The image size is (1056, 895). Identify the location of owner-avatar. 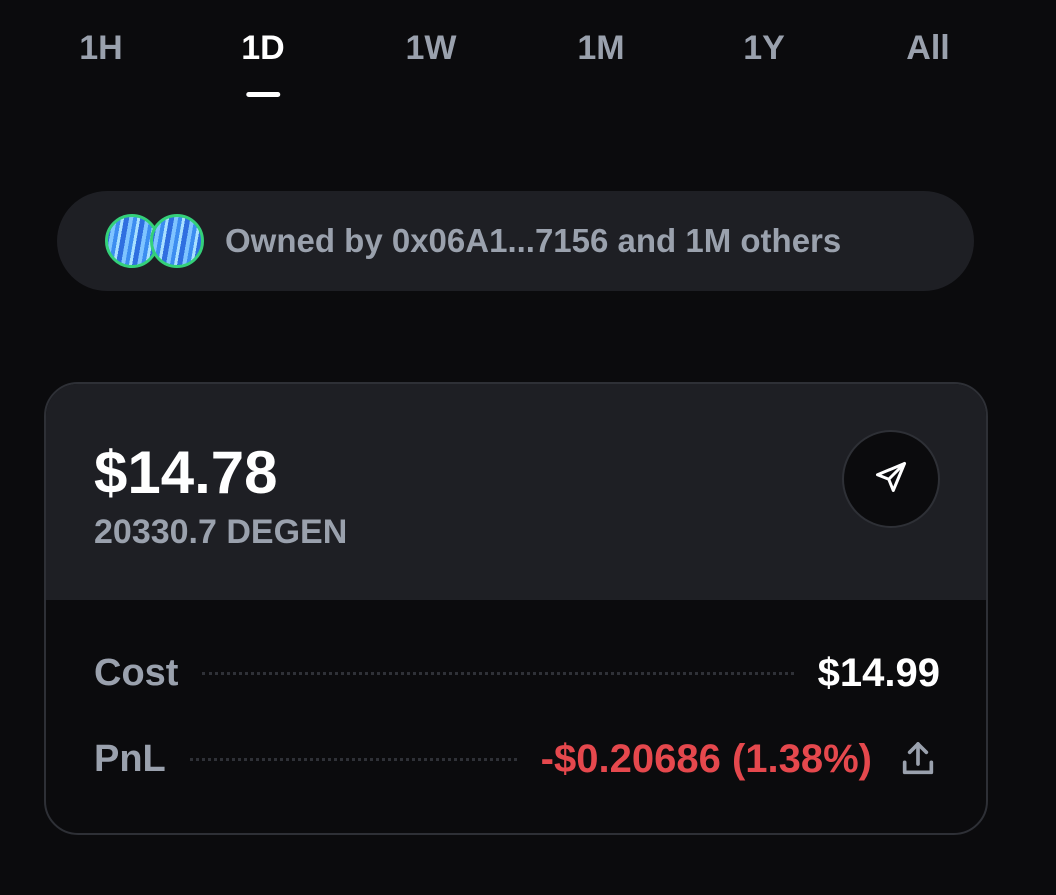
(177, 241).